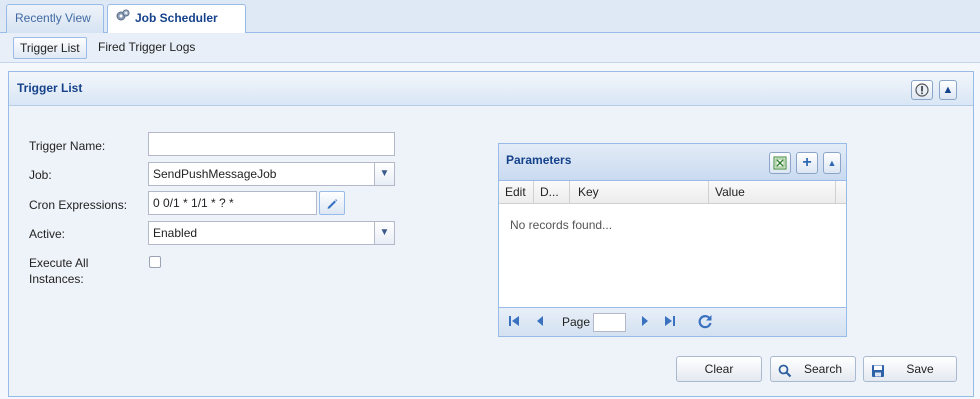  What do you see at coordinates (609, 322) in the screenshot?
I see `page-number-input` at bounding box center [609, 322].